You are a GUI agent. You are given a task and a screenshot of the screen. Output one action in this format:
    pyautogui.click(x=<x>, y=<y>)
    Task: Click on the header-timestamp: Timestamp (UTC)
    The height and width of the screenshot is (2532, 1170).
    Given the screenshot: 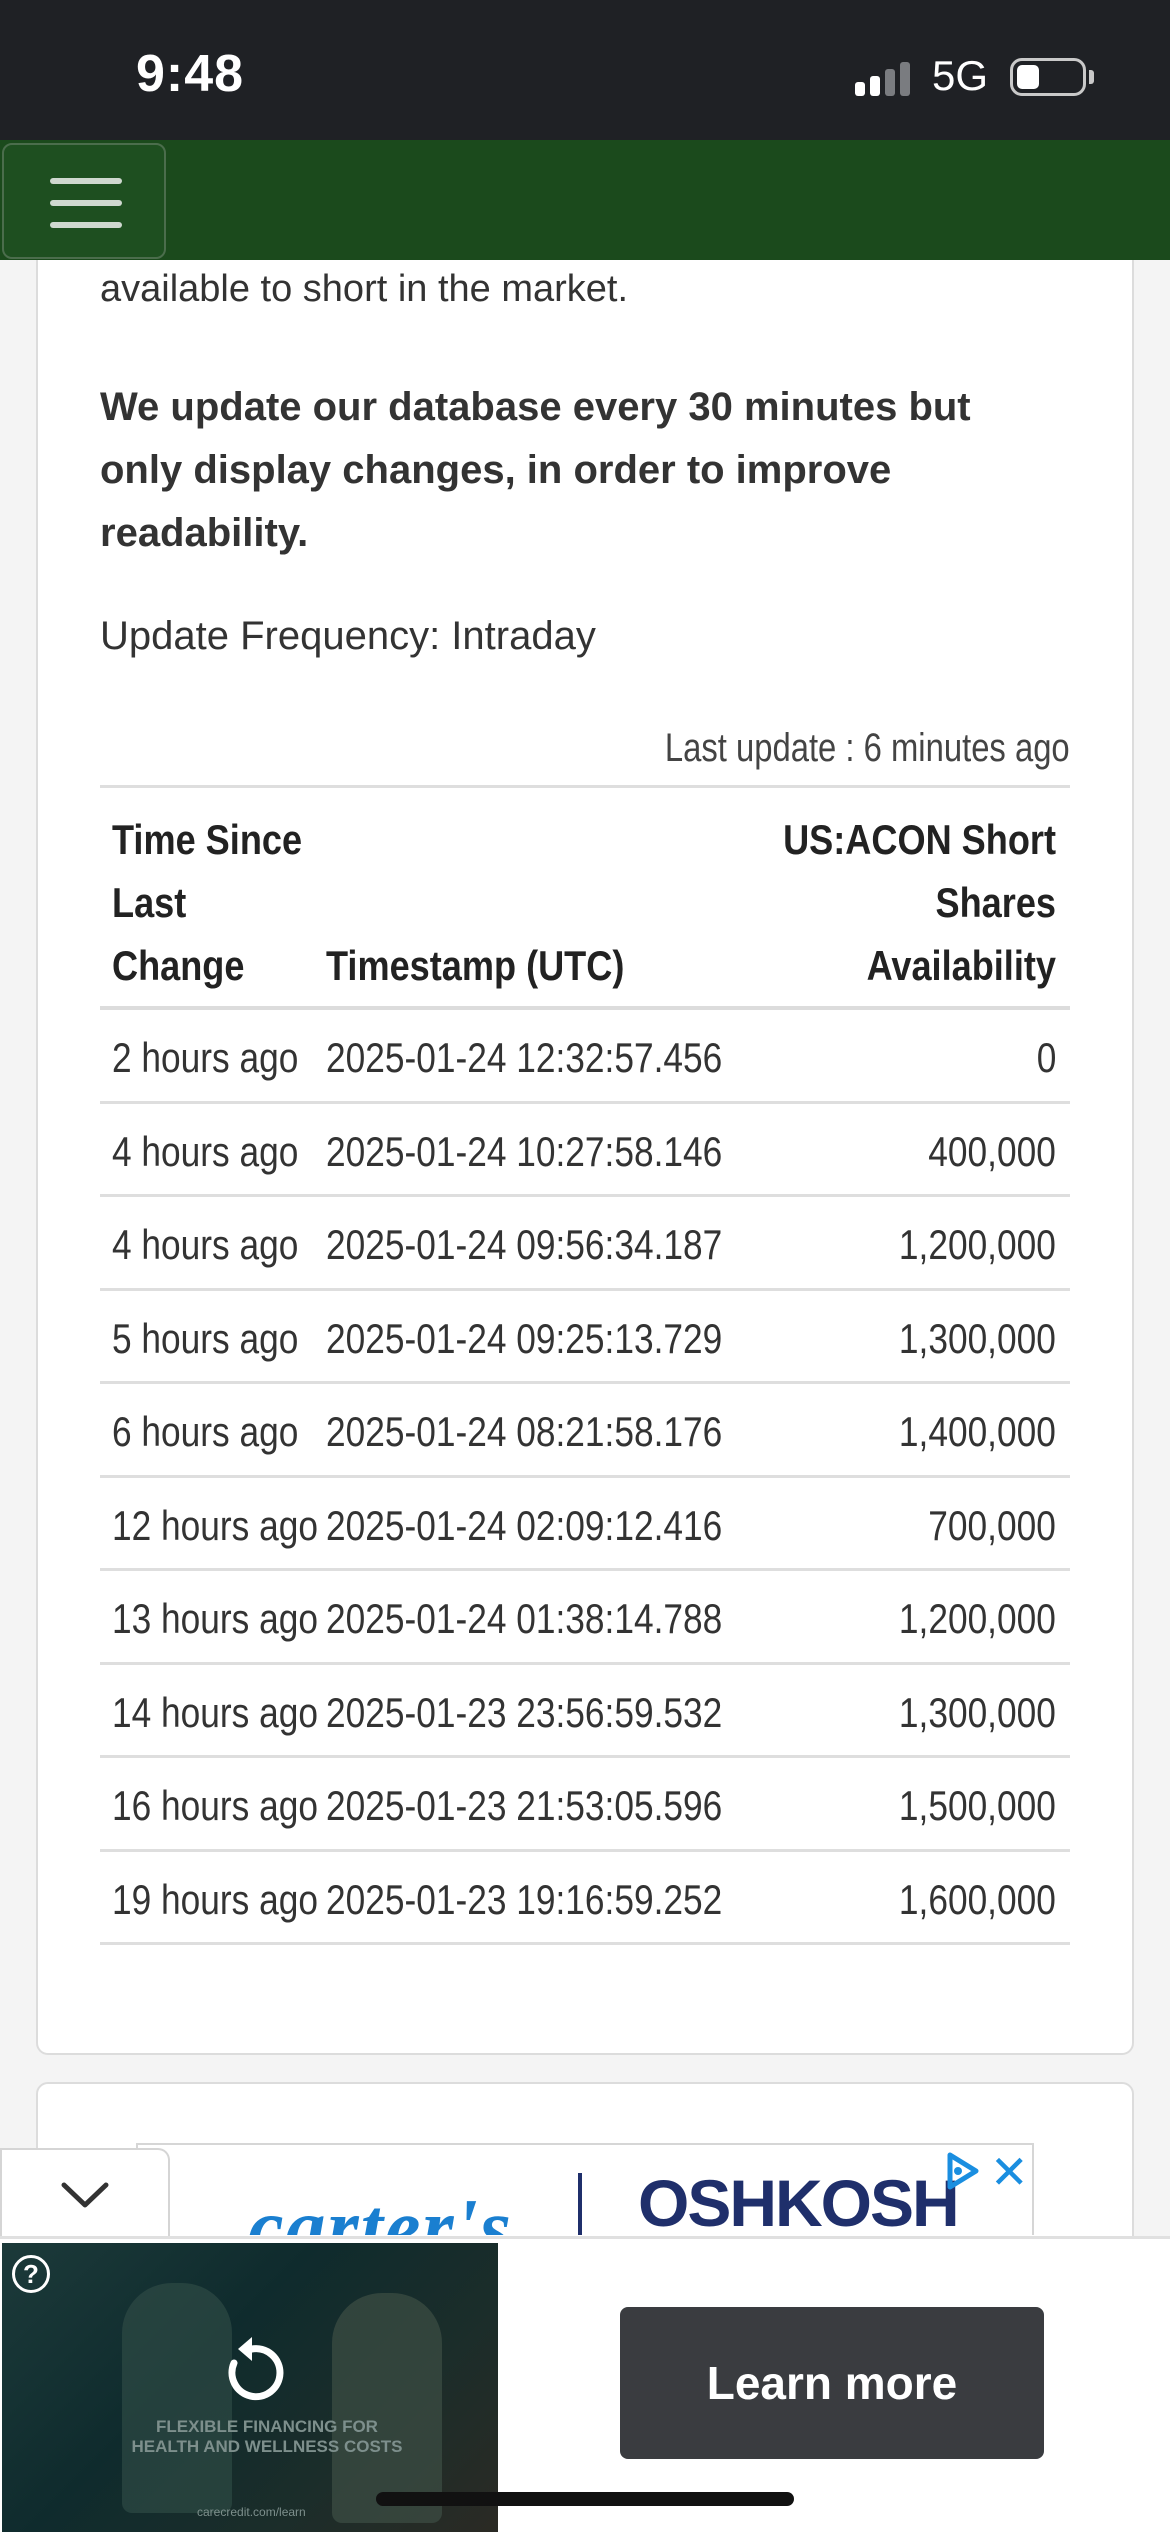 What is the action you would take?
    pyautogui.click(x=475, y=965)
    